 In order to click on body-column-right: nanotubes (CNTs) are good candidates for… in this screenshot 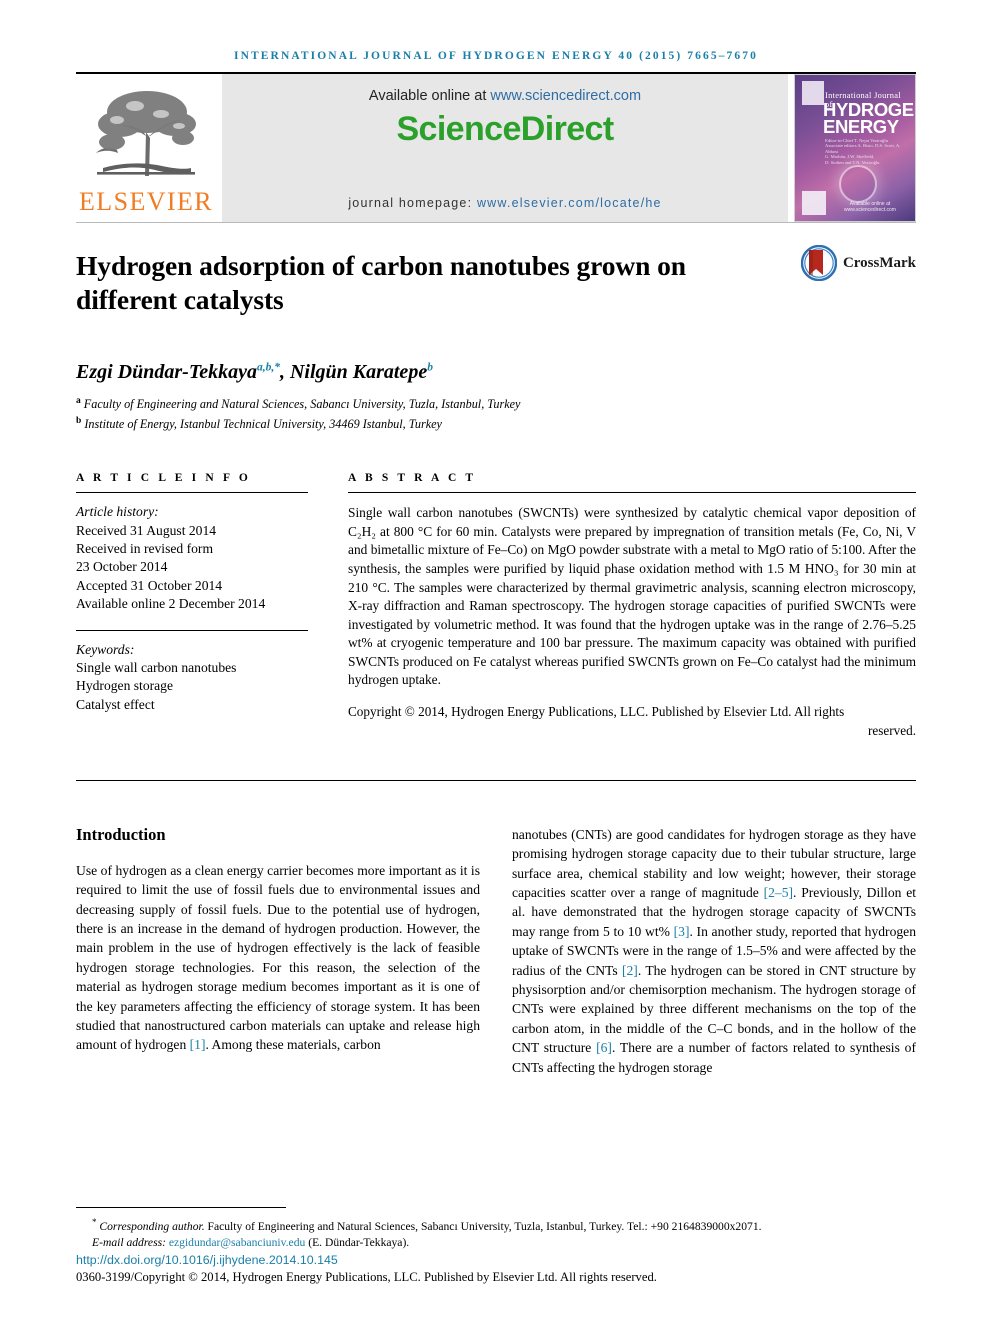, I will do `click(714, 951)`.